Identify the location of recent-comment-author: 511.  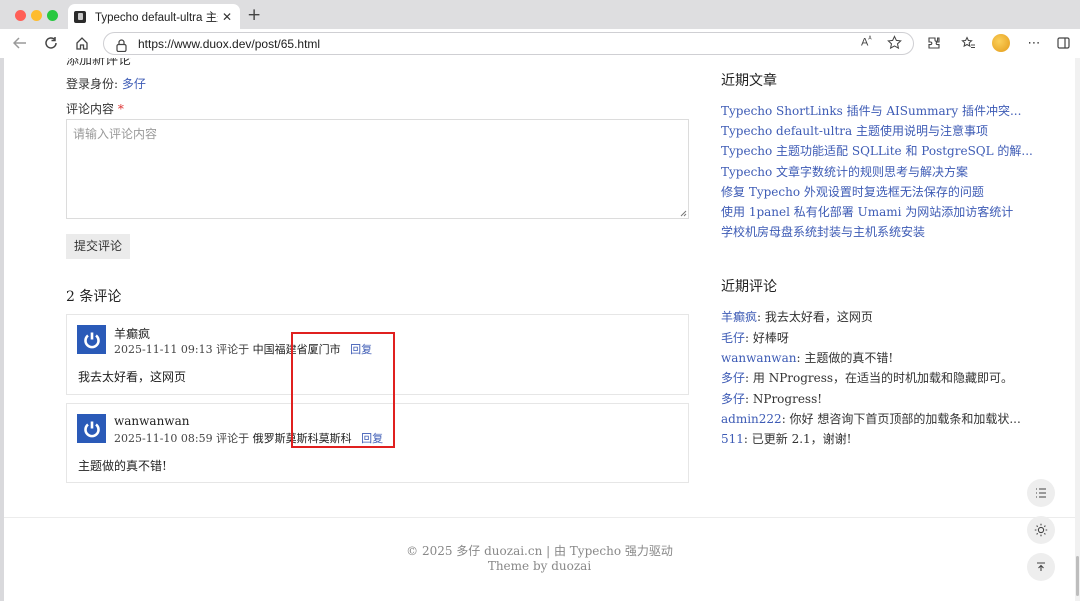
(732, 439).